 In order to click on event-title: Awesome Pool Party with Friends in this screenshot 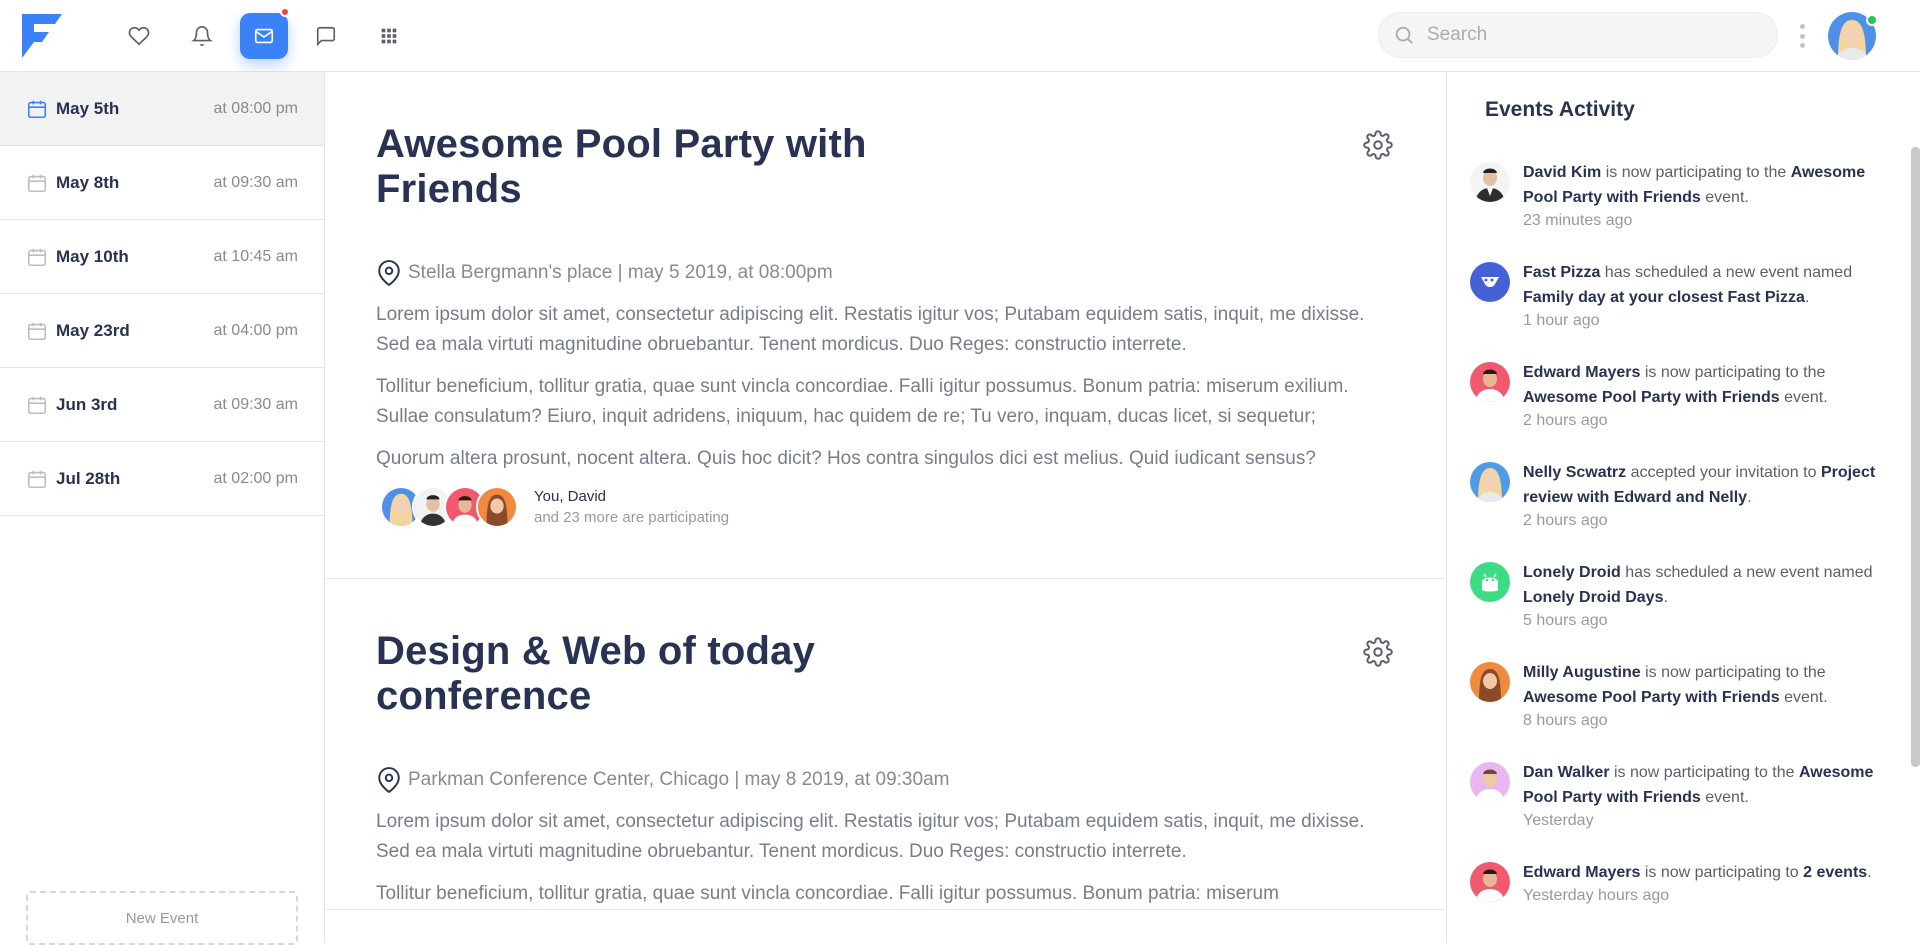, I will do `click(621, 166)`.